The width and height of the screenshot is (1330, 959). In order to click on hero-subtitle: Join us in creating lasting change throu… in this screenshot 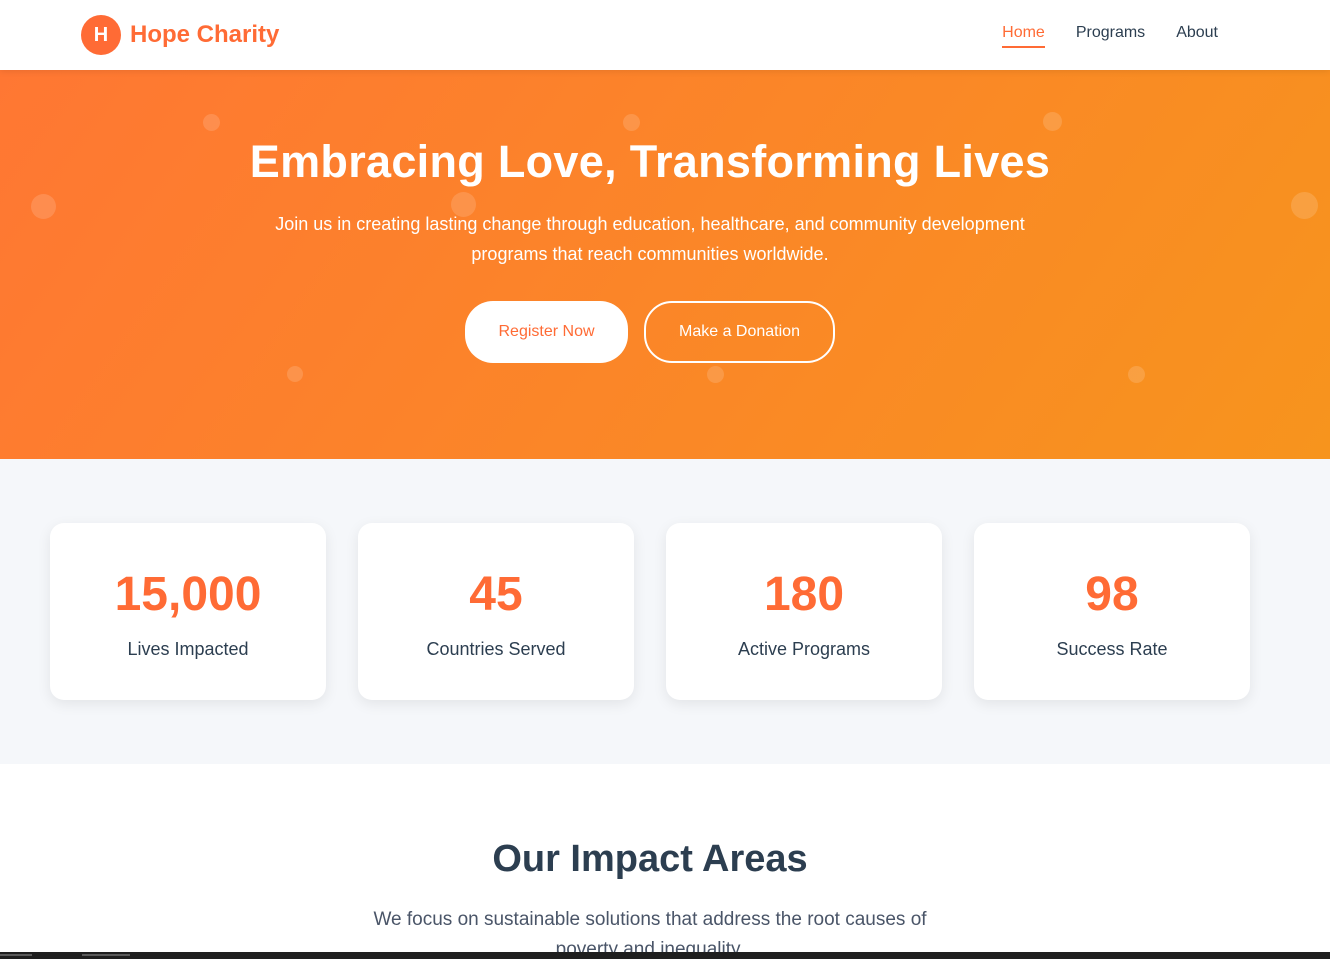, I will do `click(650, 239)`.